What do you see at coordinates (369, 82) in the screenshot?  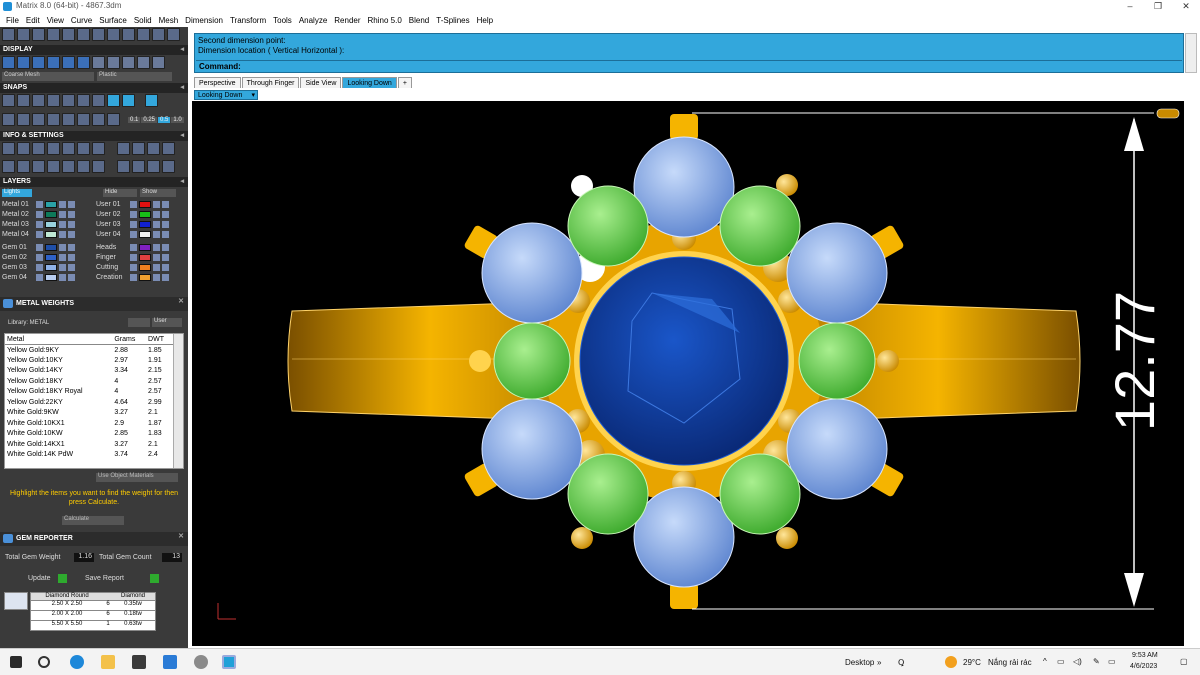 I see `tab-looking-down: Looking Down` at bounding box center [369, 82].